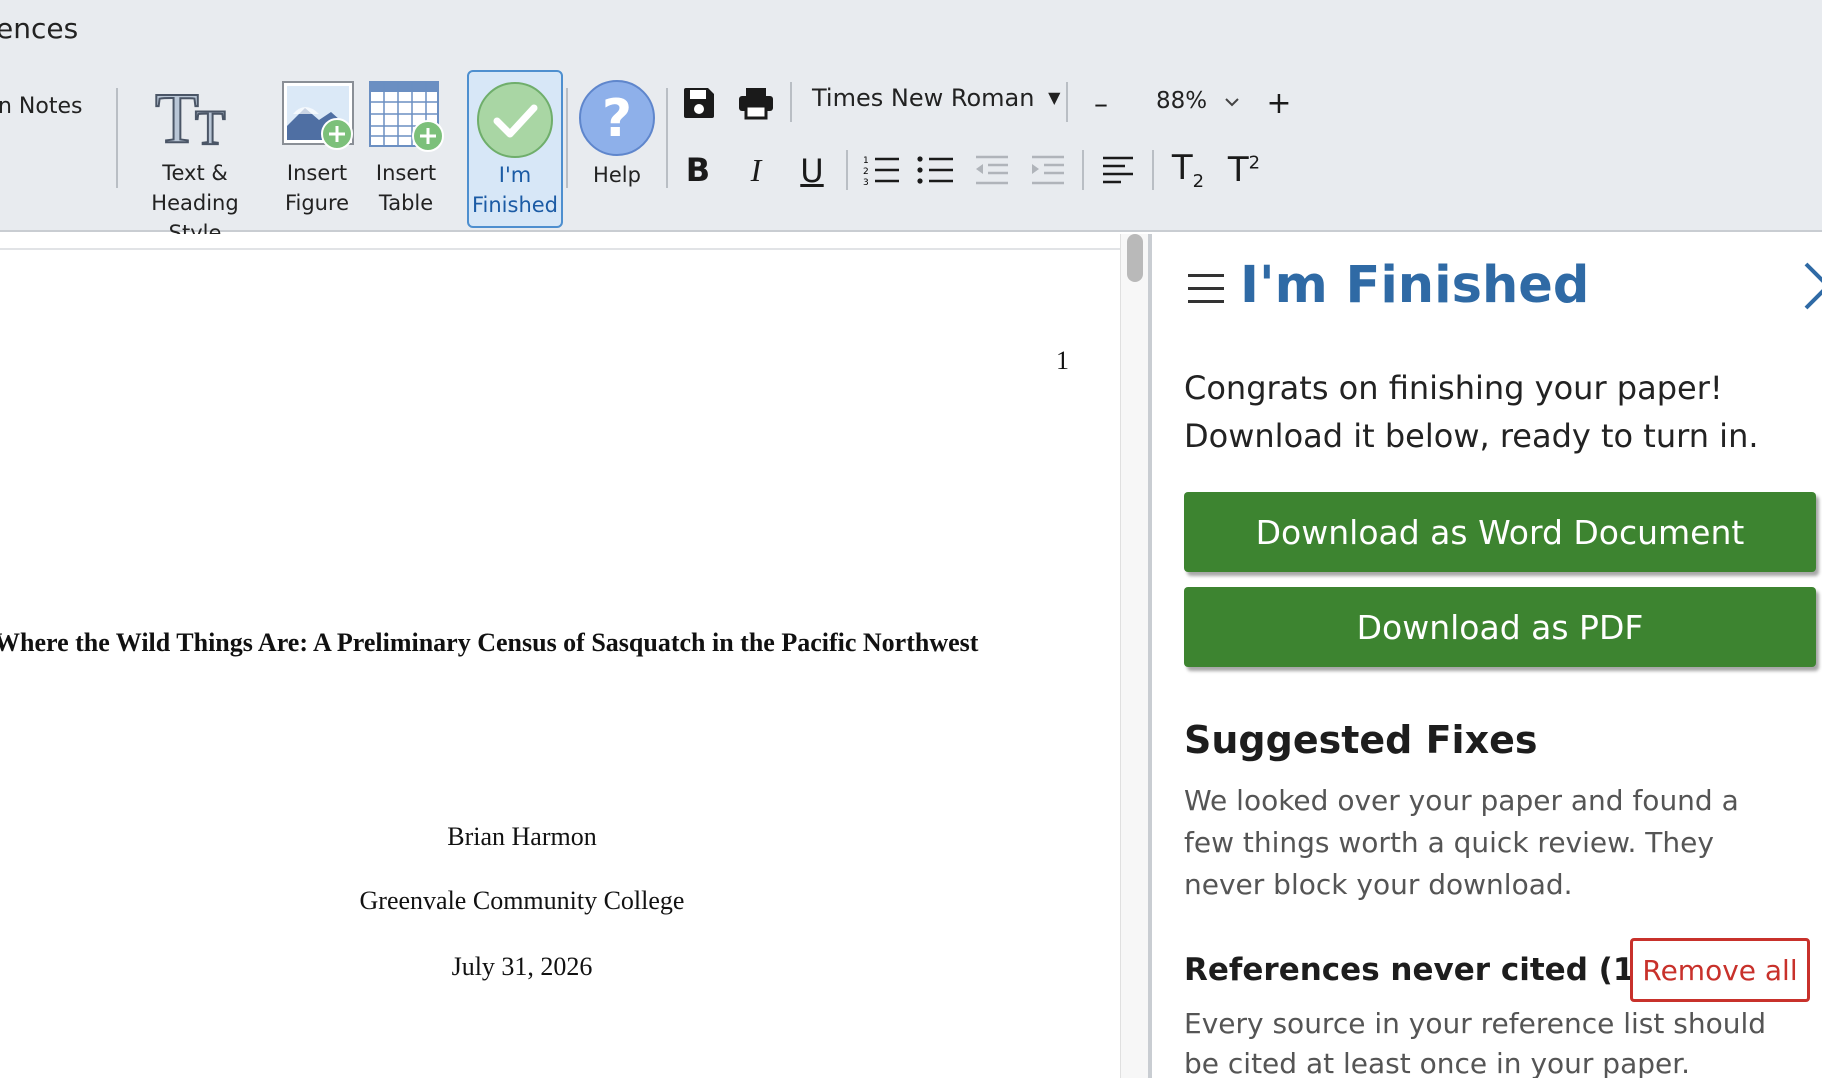  What do you see at coordinates (406, 203) in the screenshot?
I see `insert-table-label-2: Table` at bounding box center [406, 203].